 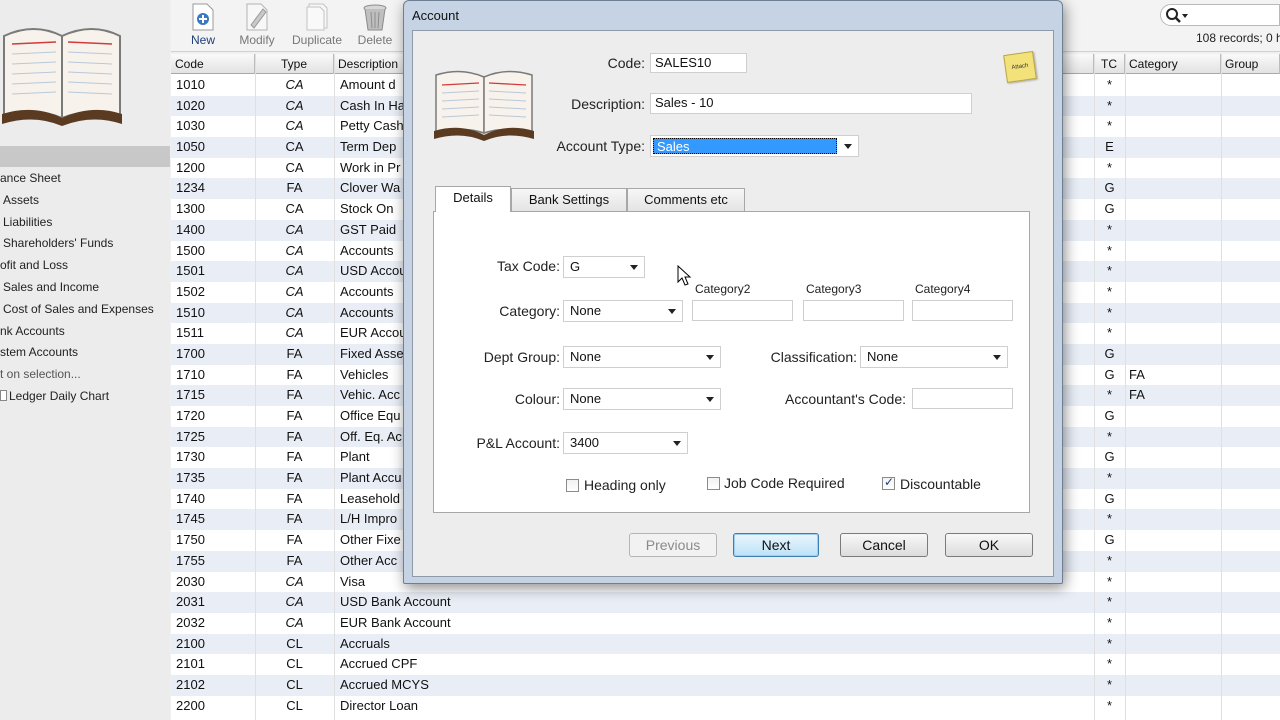 What do you see at coordinates (190, 436) in the screenshot?
I see `cell-code: 1725` at bounding box center [190, 436].